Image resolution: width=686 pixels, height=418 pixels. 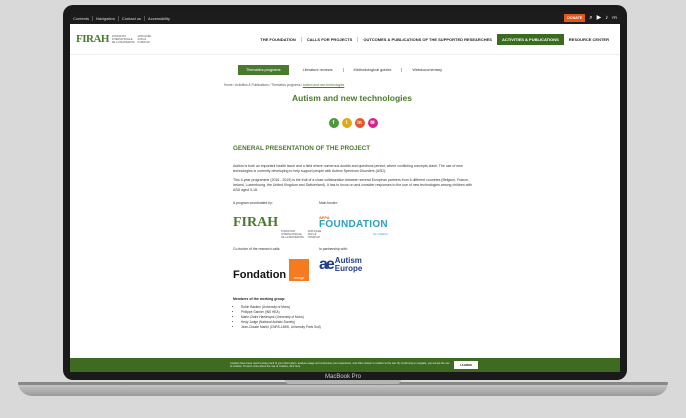 I want to click on mail-icon: ✉, so click(x=372, y=123).